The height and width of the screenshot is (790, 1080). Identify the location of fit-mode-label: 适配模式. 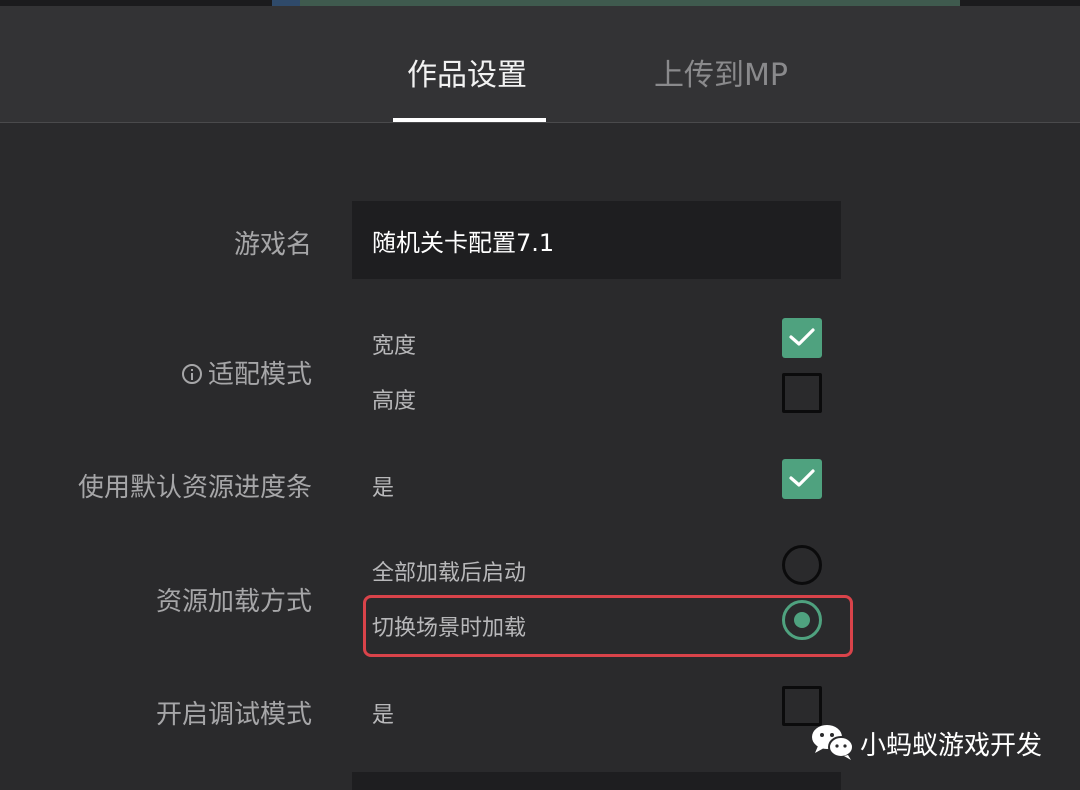
(246, 372).